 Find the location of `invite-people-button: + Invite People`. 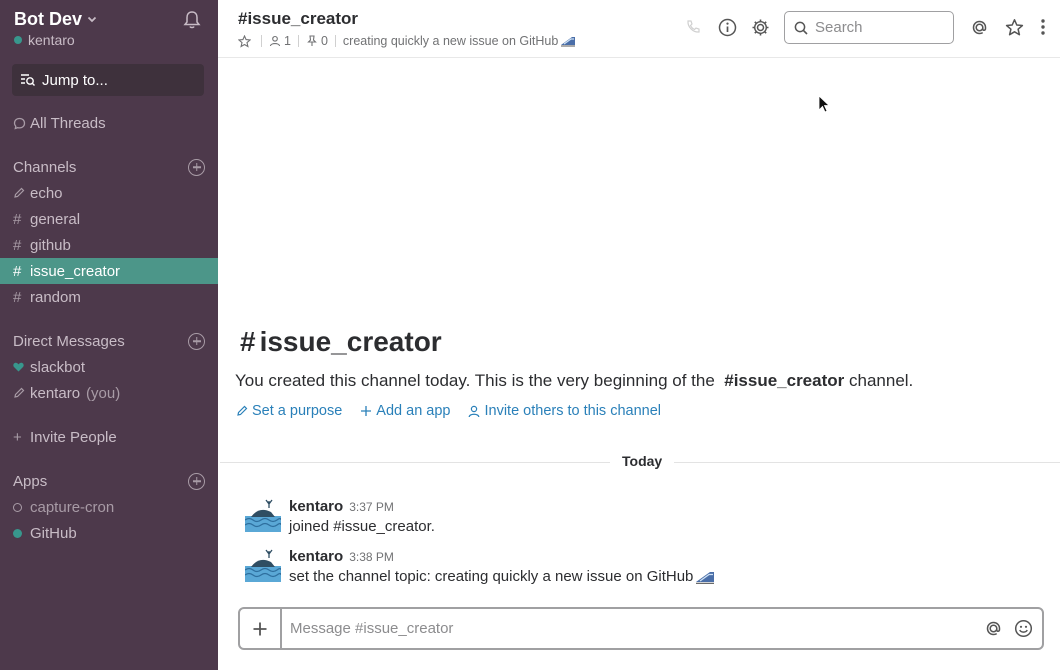

invite-people-button: + Invite People is located at coordinates (65, 437).